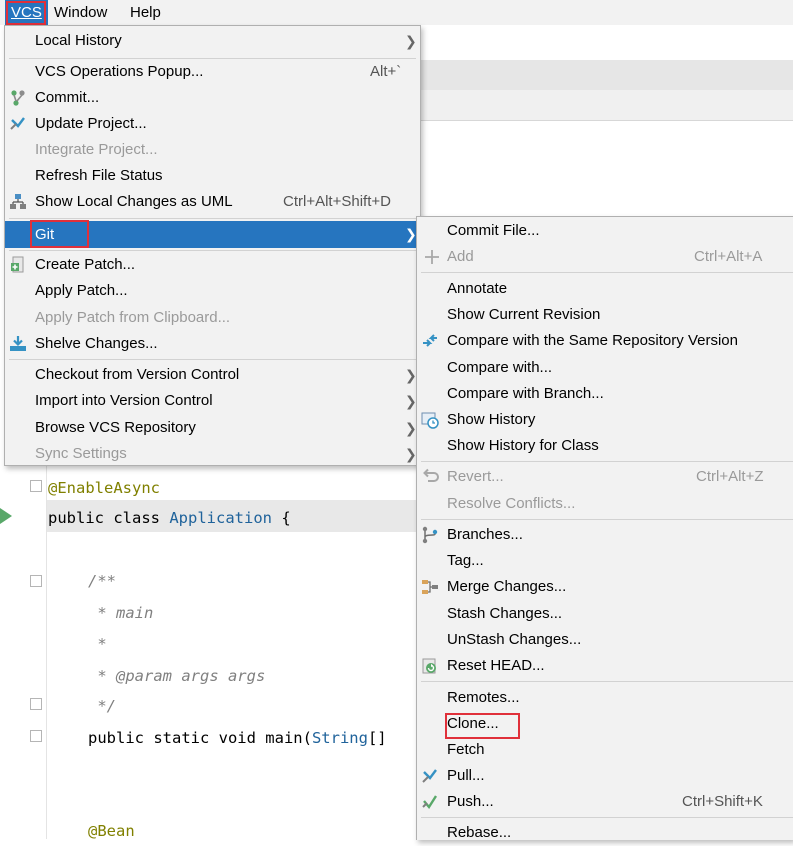 The image size is (793, 846). I want to click on compare-icon, so click(430, 340).